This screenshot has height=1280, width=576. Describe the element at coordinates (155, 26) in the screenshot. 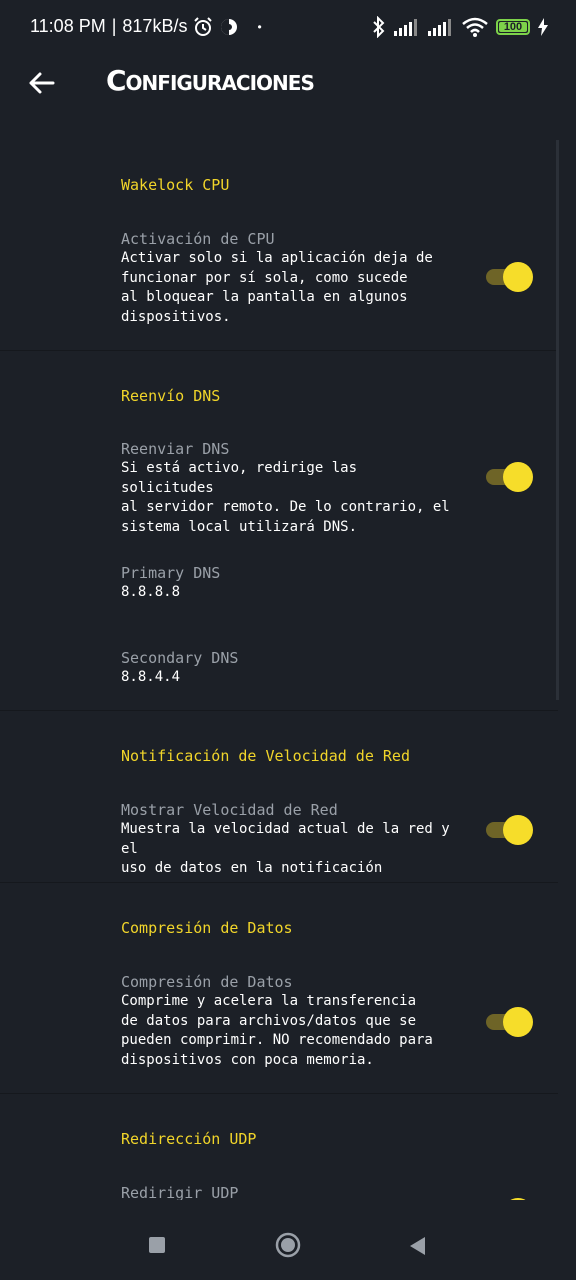

I see `network-speed: 817kB/s` at that location.